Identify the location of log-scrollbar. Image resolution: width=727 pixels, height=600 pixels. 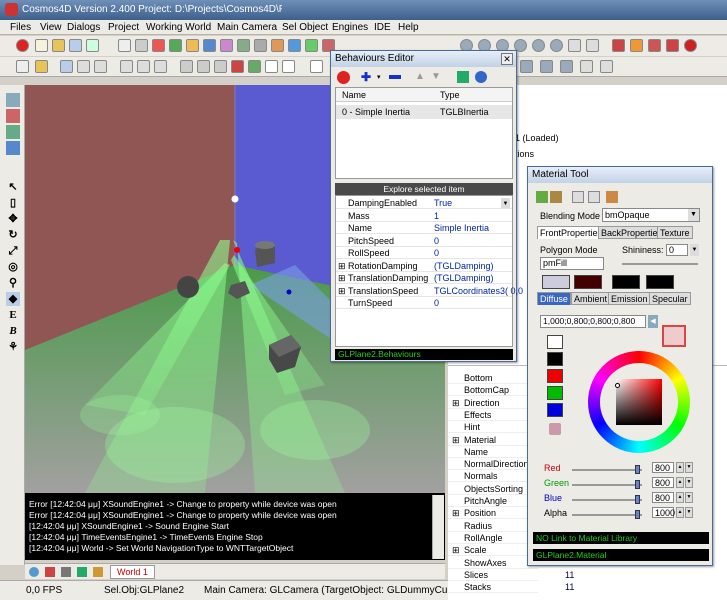
(438, 527).